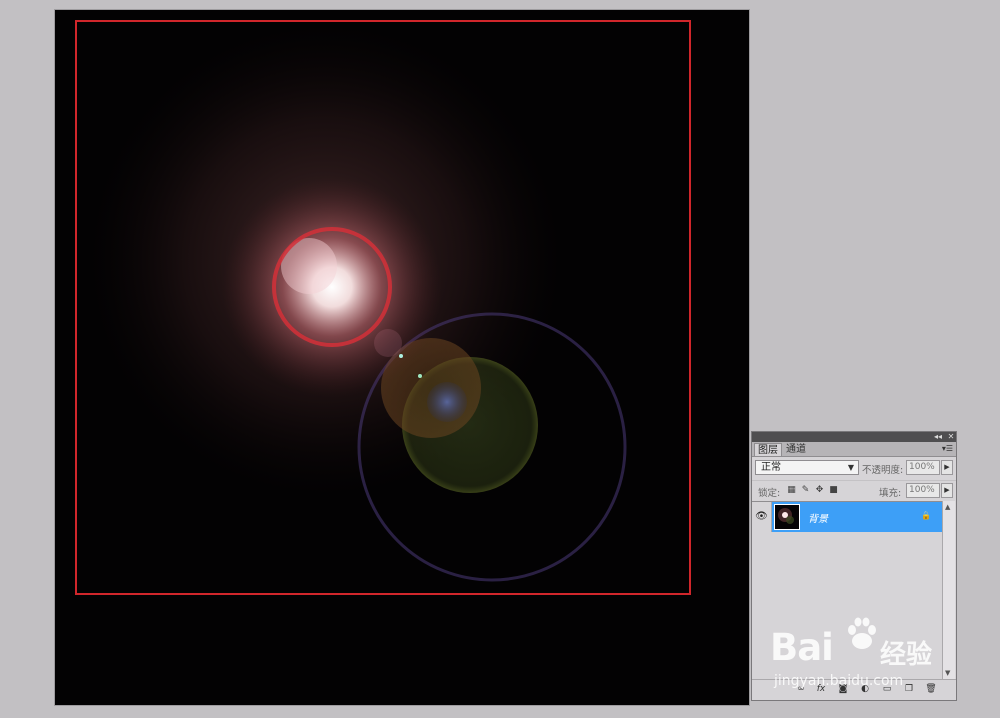  I want to click on panel-titlebar: ◂◂ ✕, so click(854, 437).